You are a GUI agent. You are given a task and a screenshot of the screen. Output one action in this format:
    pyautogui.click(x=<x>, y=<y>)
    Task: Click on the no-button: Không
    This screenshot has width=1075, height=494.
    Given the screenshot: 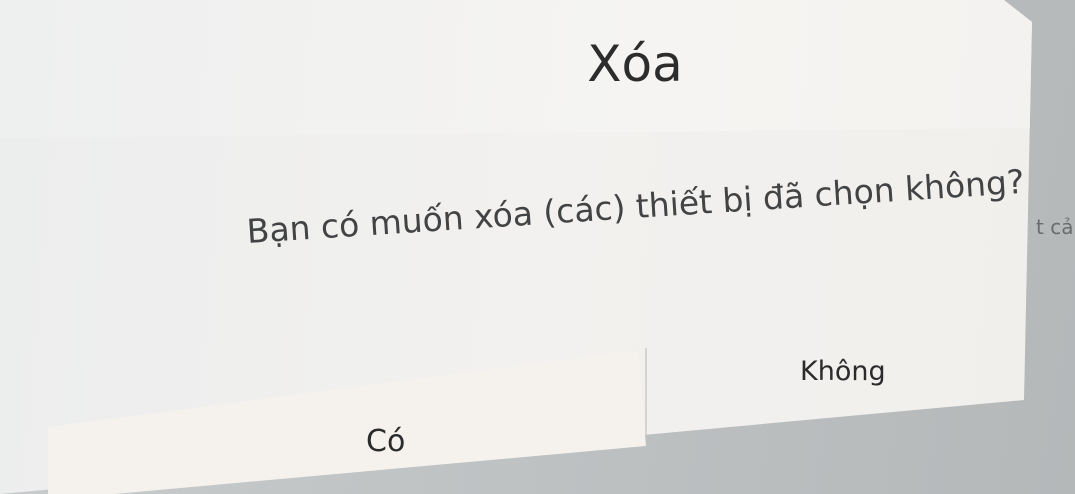 What is the action you would take?
    pyautogui.click(x=840, y=385)
    